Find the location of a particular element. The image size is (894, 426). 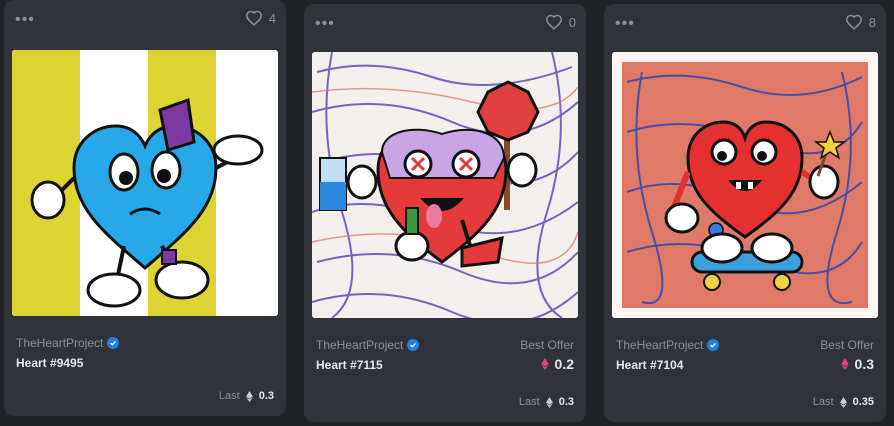

last-sale: Last 0.35 is located at coordinates (843, 402).